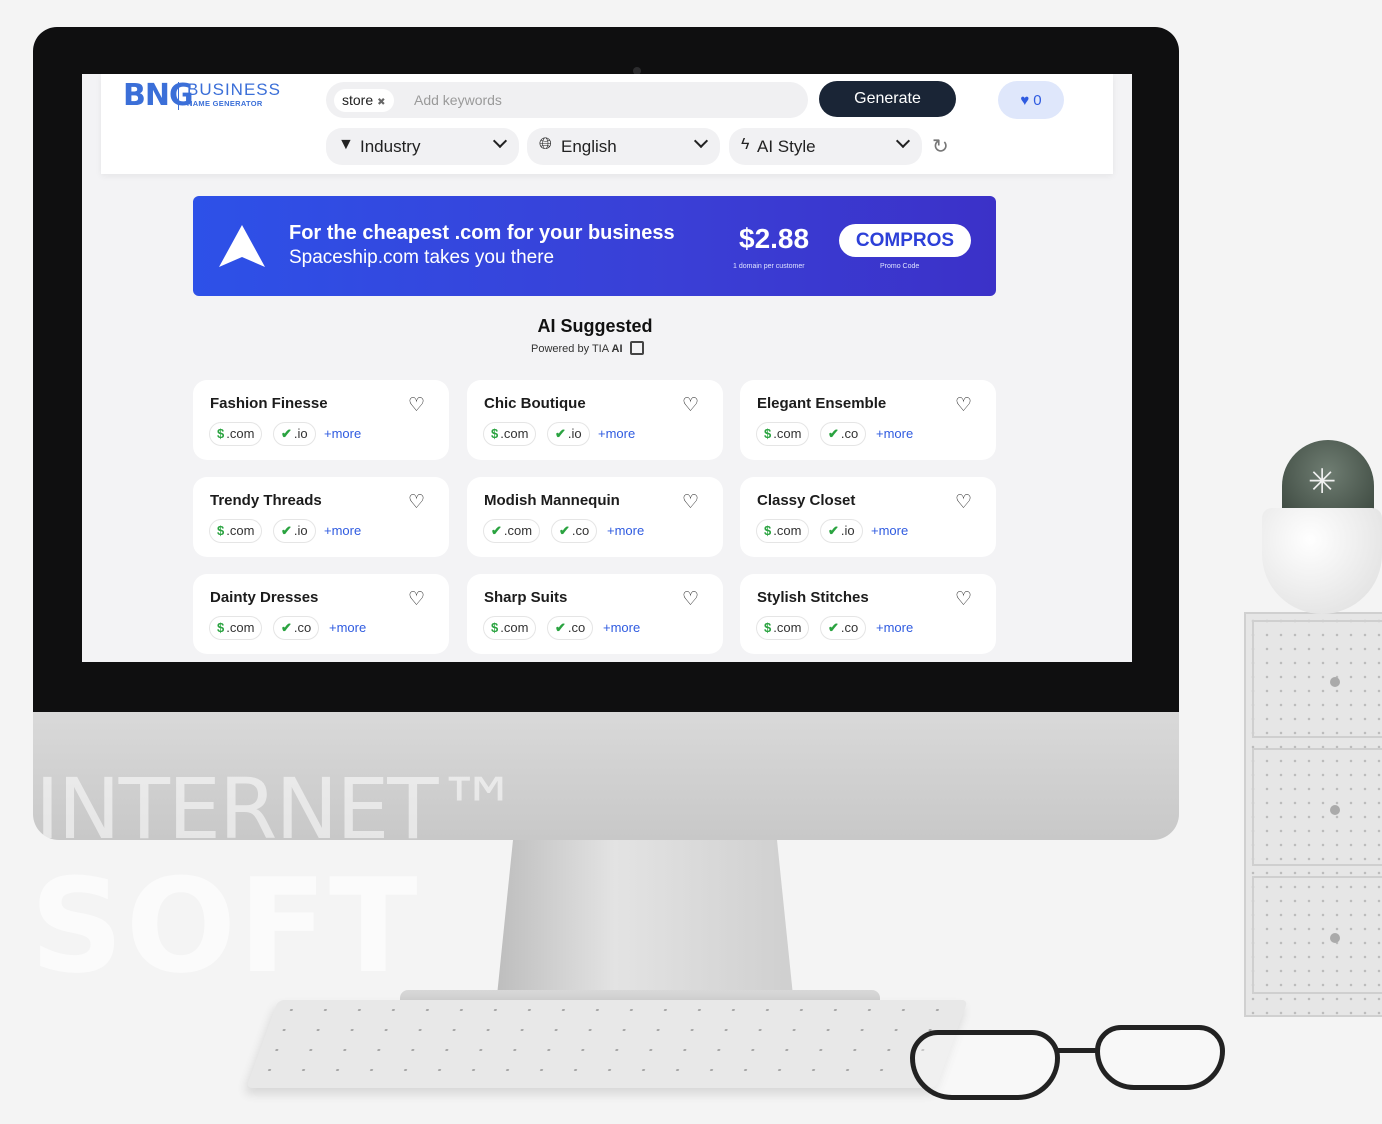  Describe the element at coordinates (821, 403) in the screenshot. I see `business-name: Elegant Ensemble` at that location.